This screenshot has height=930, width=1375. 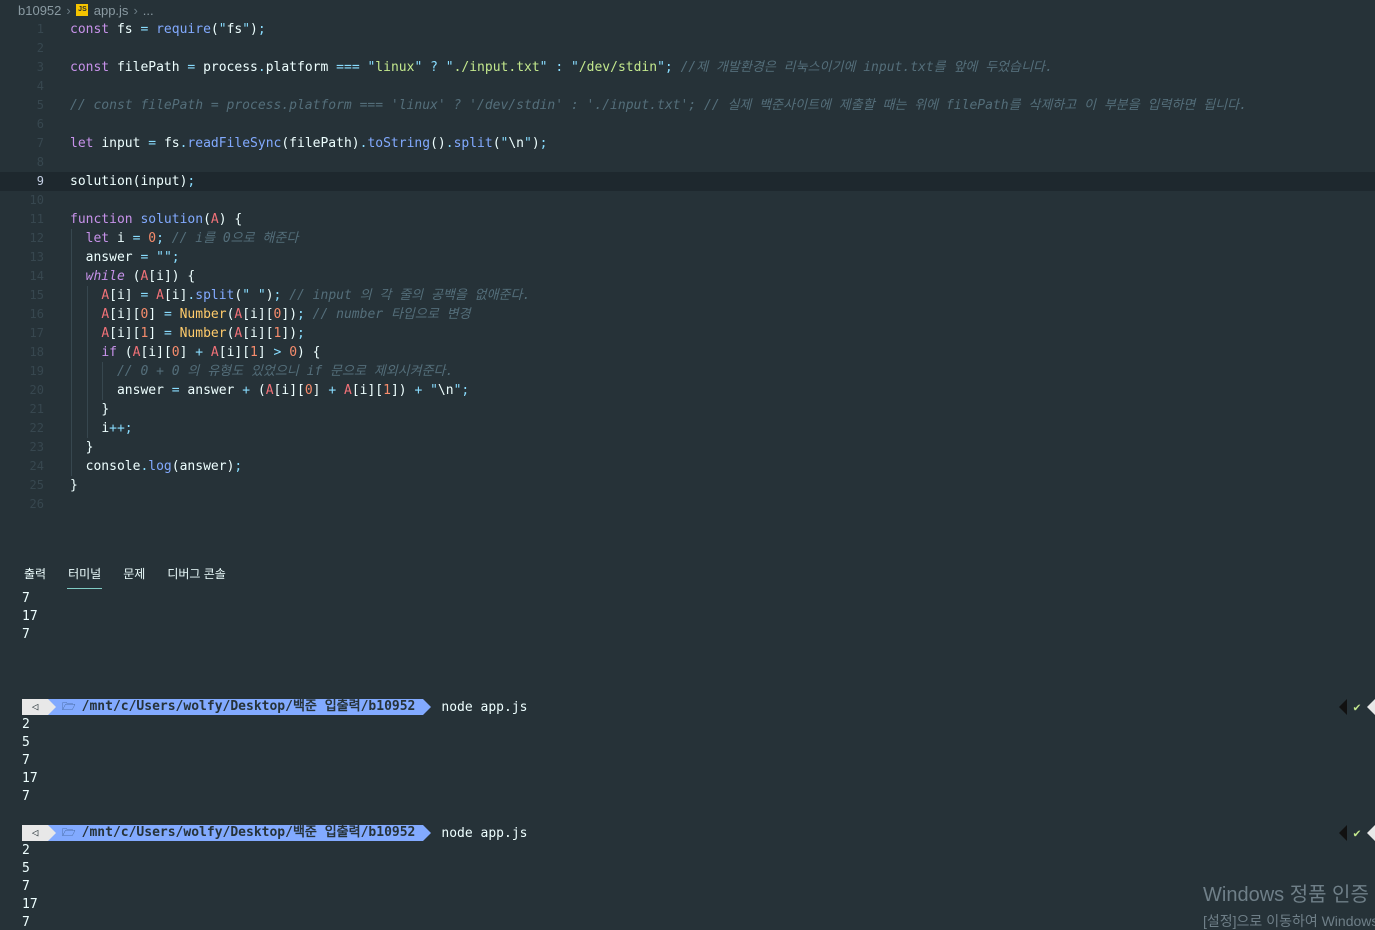 What do you see at coordinates (36, 466) in the screenshot?
I see `line-number: 24` at bounding box center [36, 466].